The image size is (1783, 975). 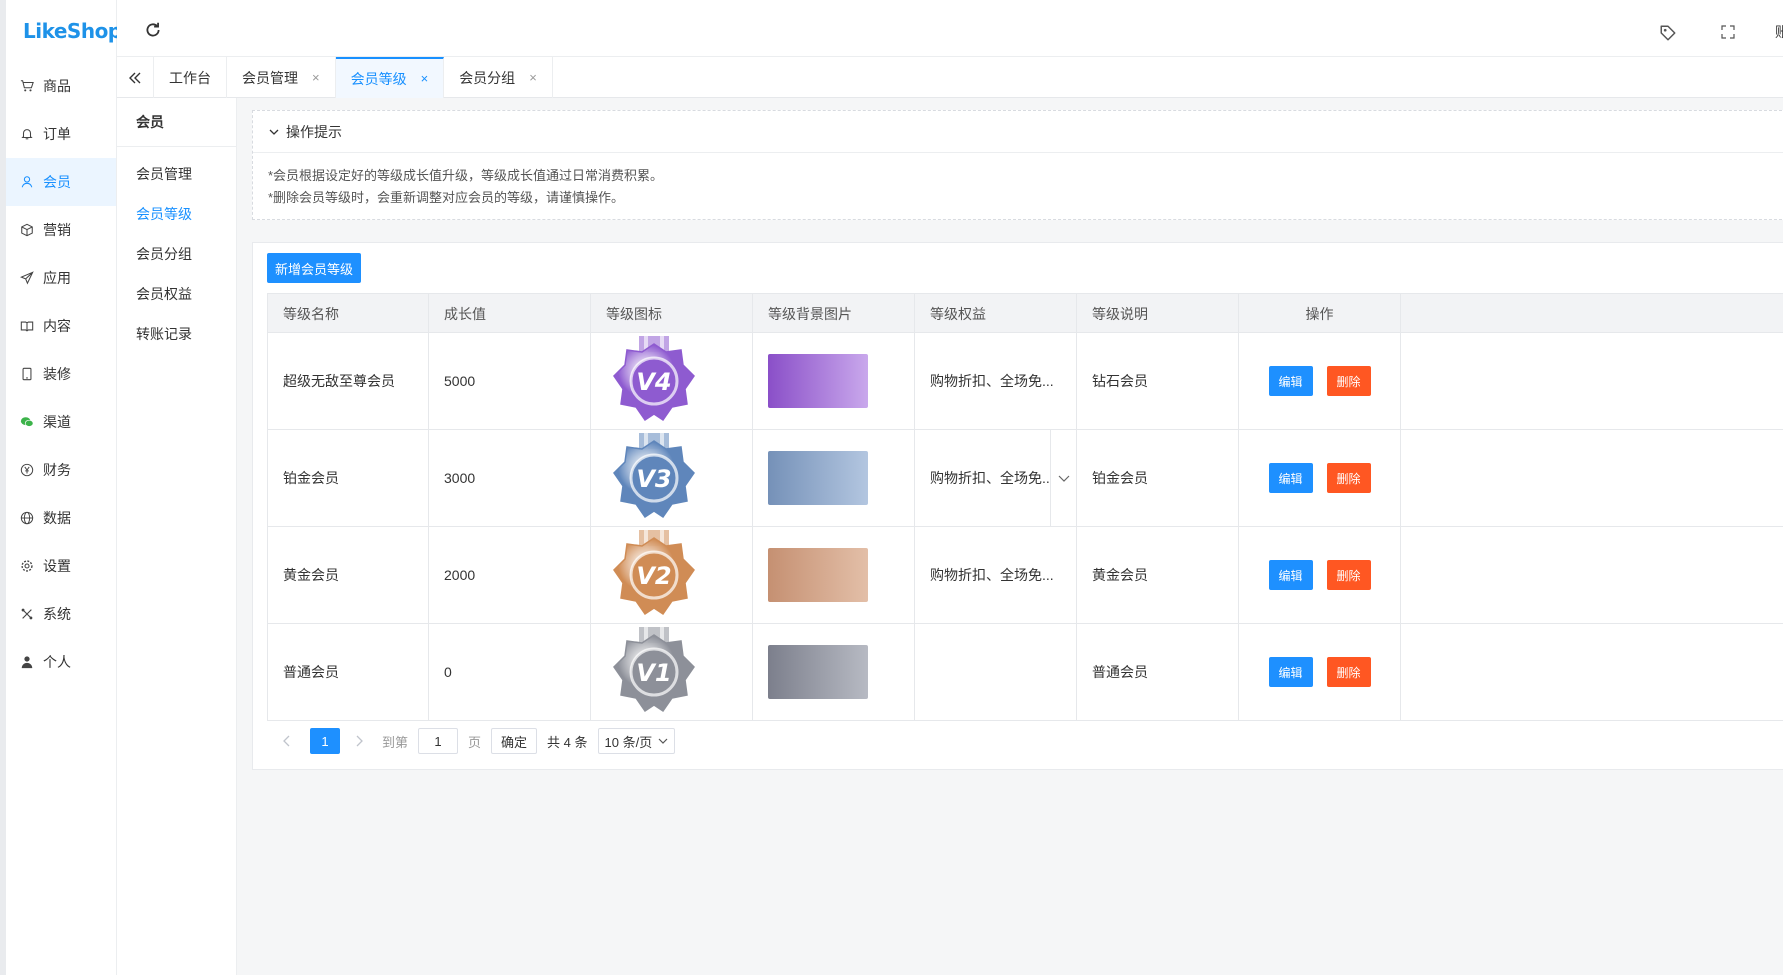 What do you see at coordinates (72, 31) in the screenshot?
I see `logo: LikeShop` at bounding box center [72, 31].